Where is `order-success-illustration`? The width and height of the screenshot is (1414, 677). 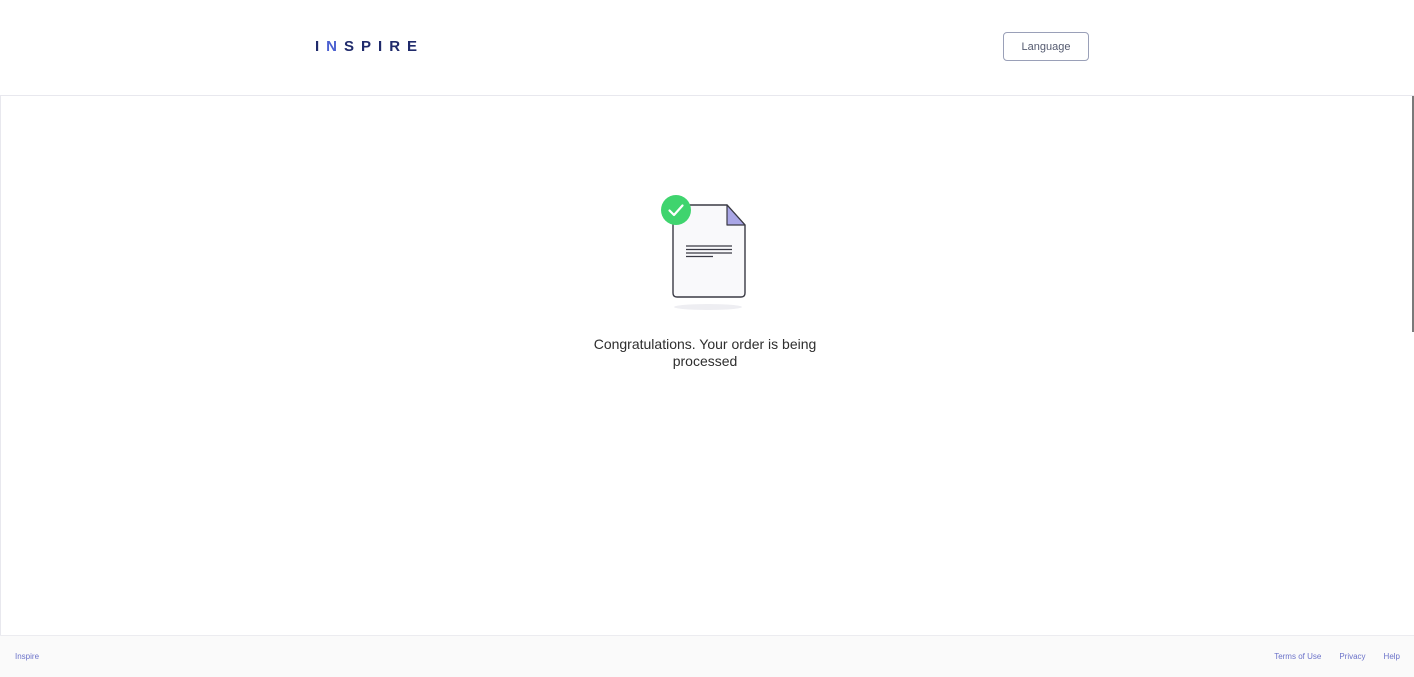
order-success-illustration is located at coordinates (703, 252).